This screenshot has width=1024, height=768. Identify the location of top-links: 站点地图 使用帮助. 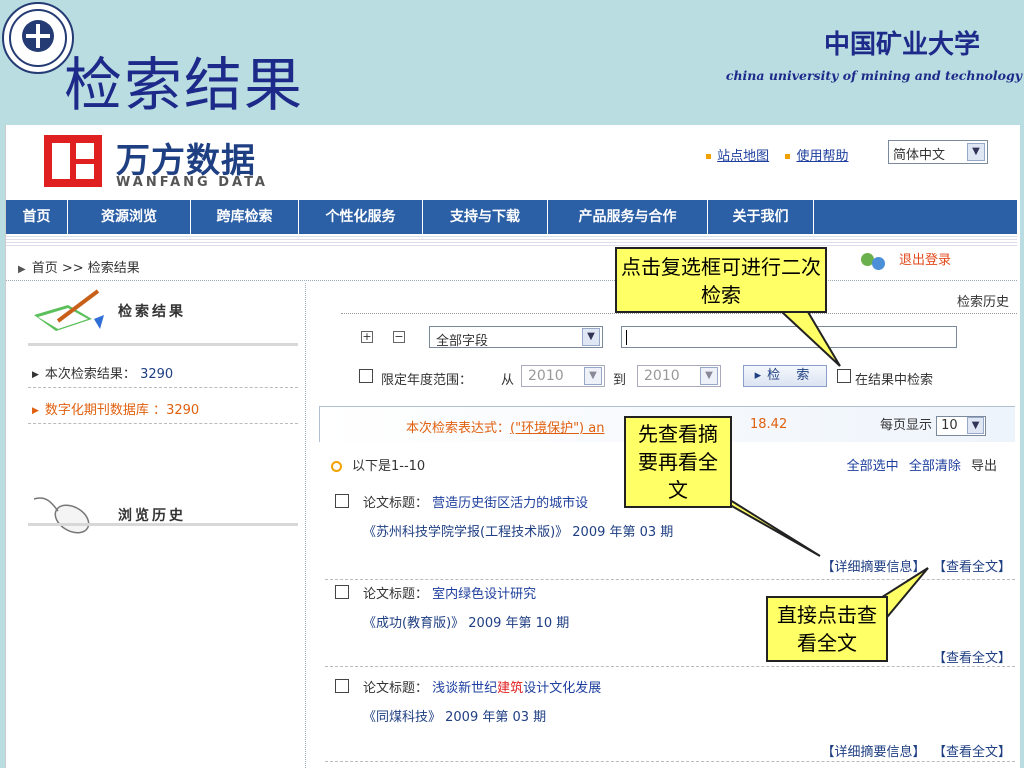
(783, 154).